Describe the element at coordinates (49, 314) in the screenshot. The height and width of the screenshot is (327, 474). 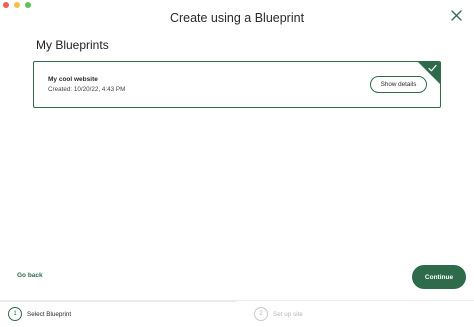
I see `step-label: Select Blueprint` at that location.